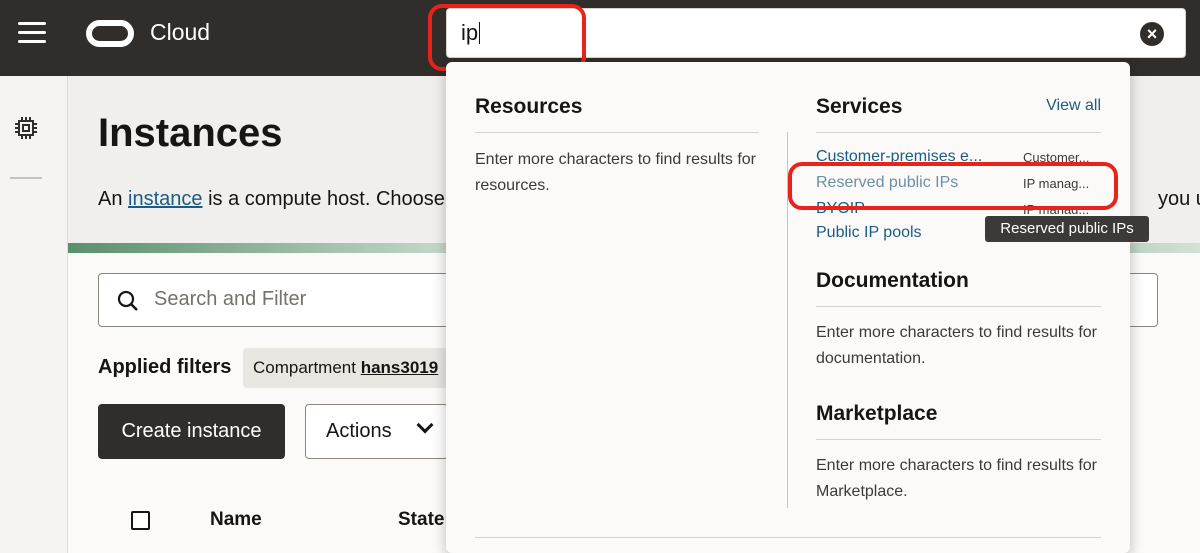  What do you see at coordinates (507, 37) in the screenshot?
I see `annotation-highlight-search` at bounding box center [507, 37].